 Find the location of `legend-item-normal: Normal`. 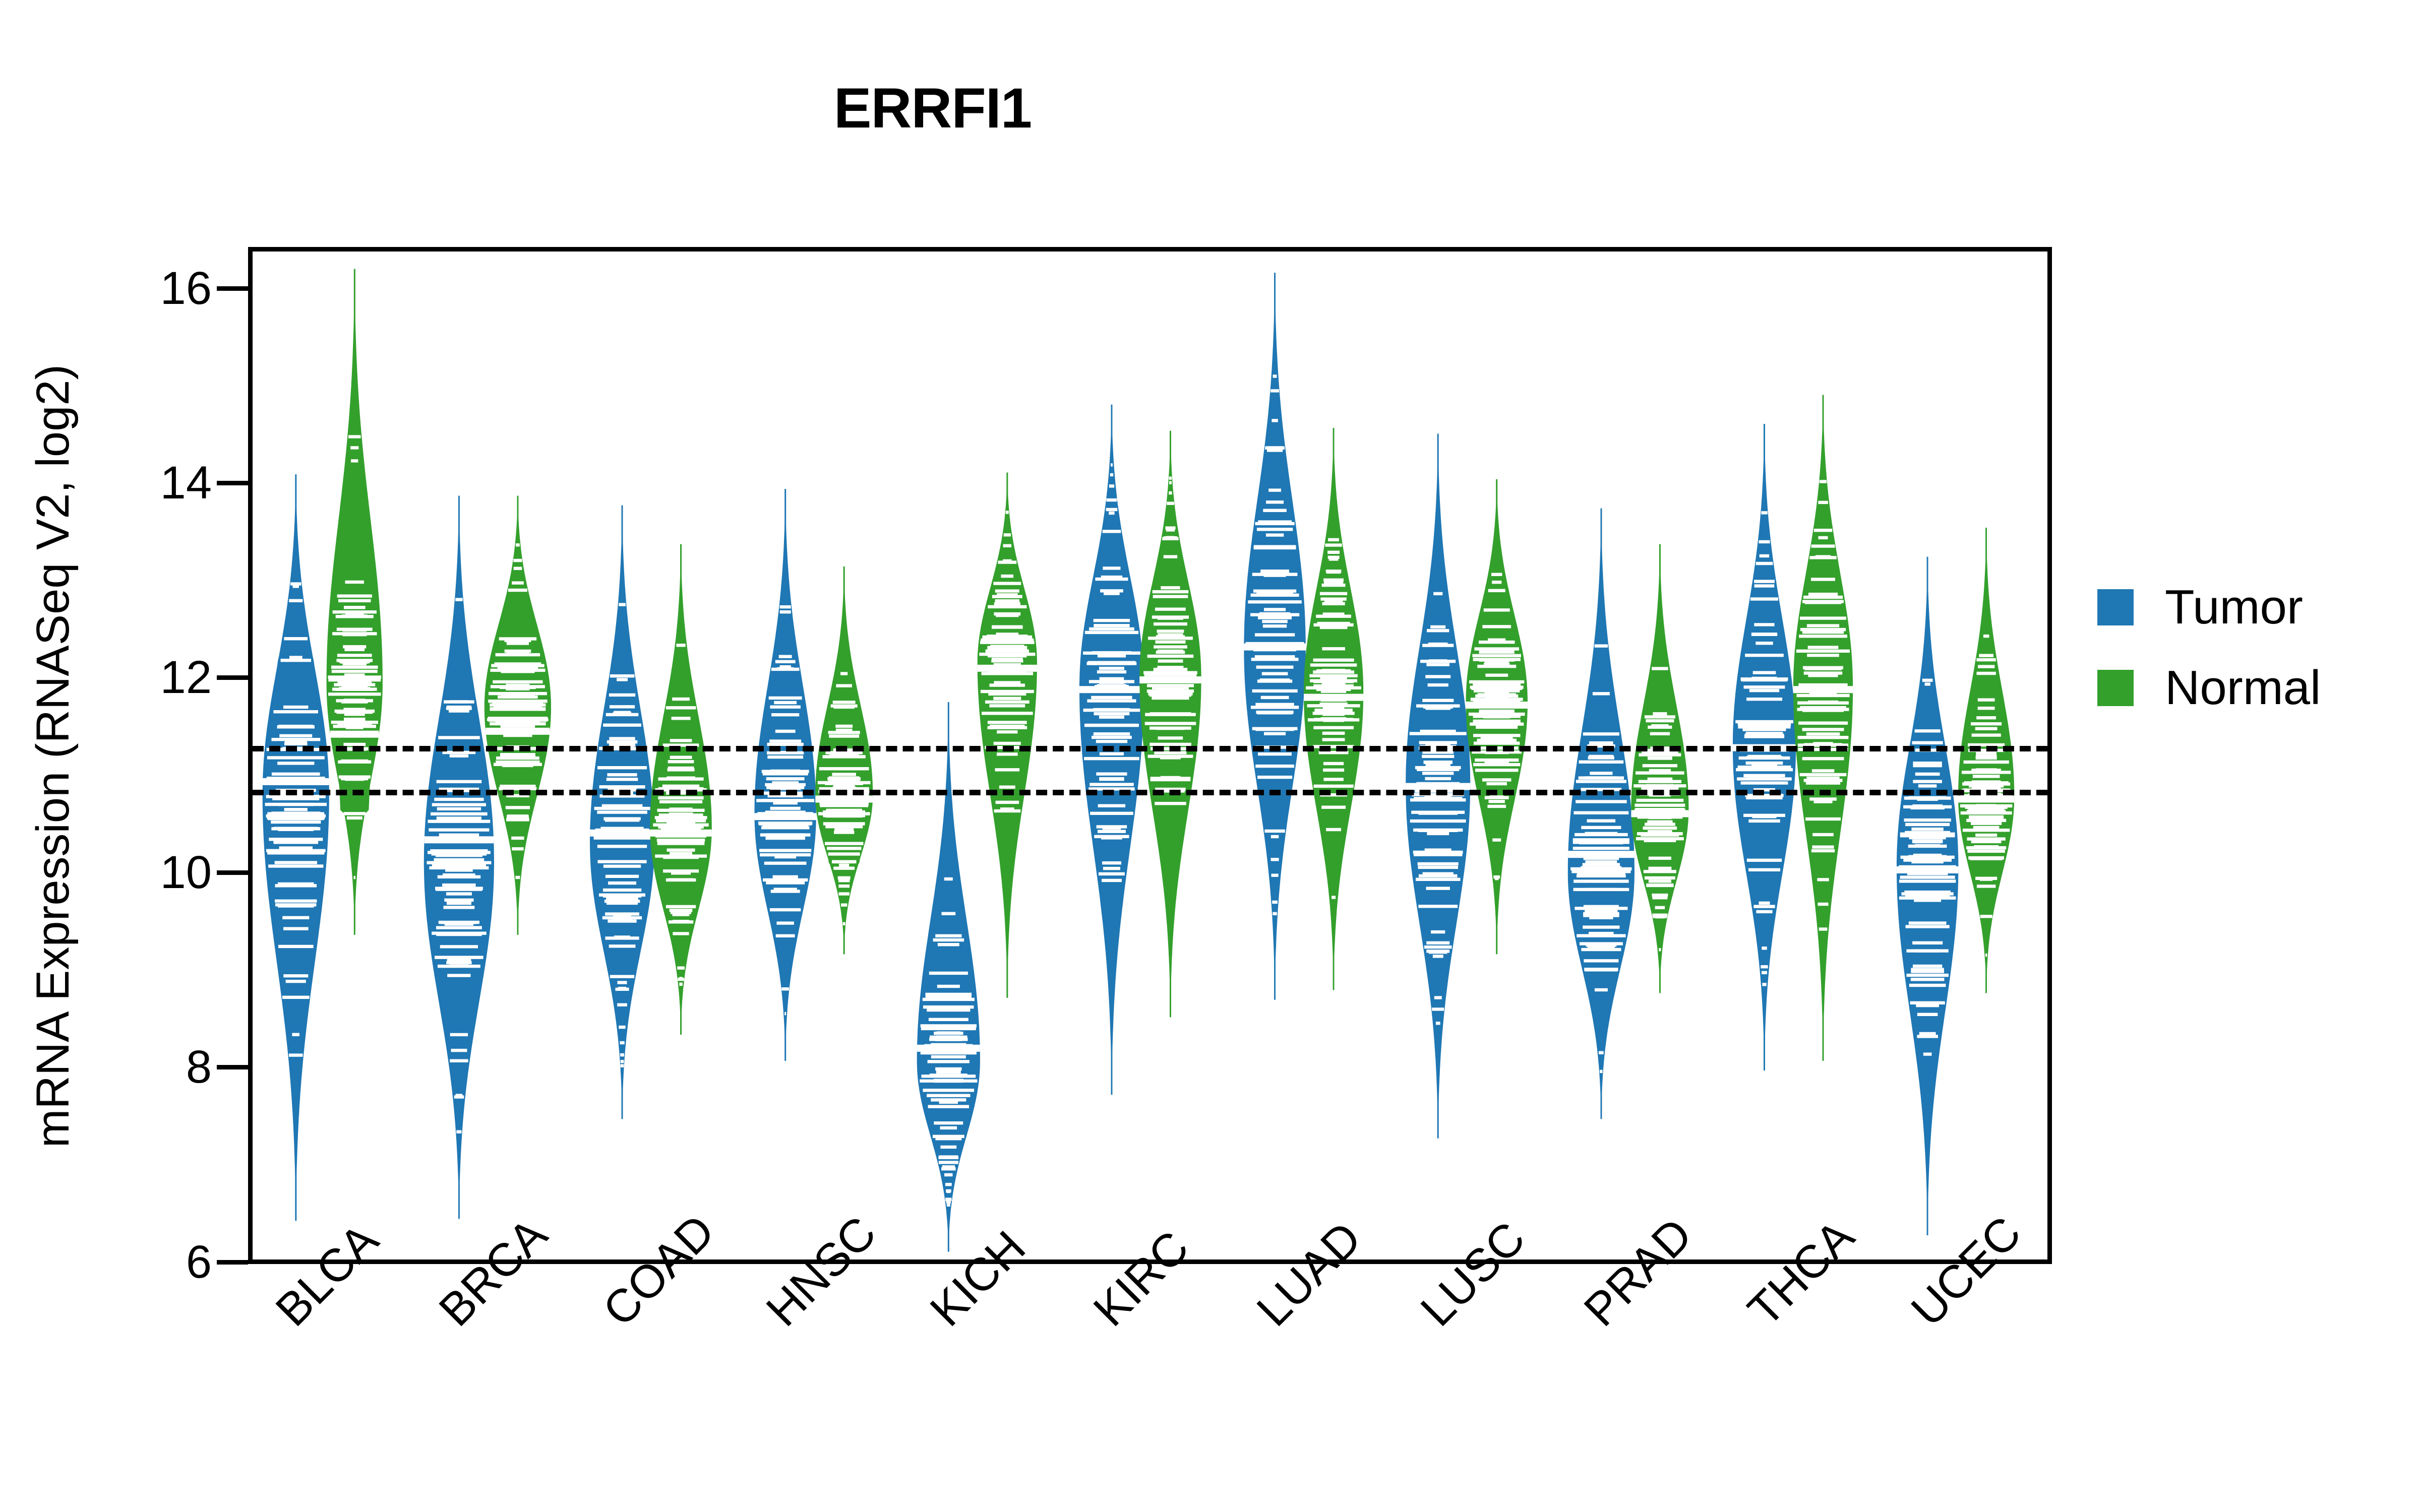

legend-item-normal: Normal is located at coordinates (2238, 688).